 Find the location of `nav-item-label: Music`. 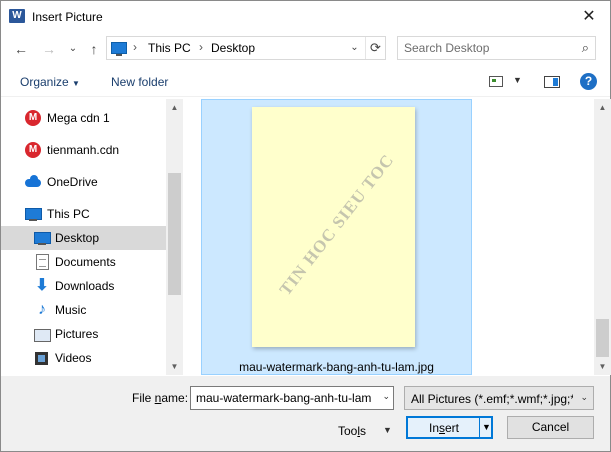

nav-item-label: Music is located at coordinates (71, 310).